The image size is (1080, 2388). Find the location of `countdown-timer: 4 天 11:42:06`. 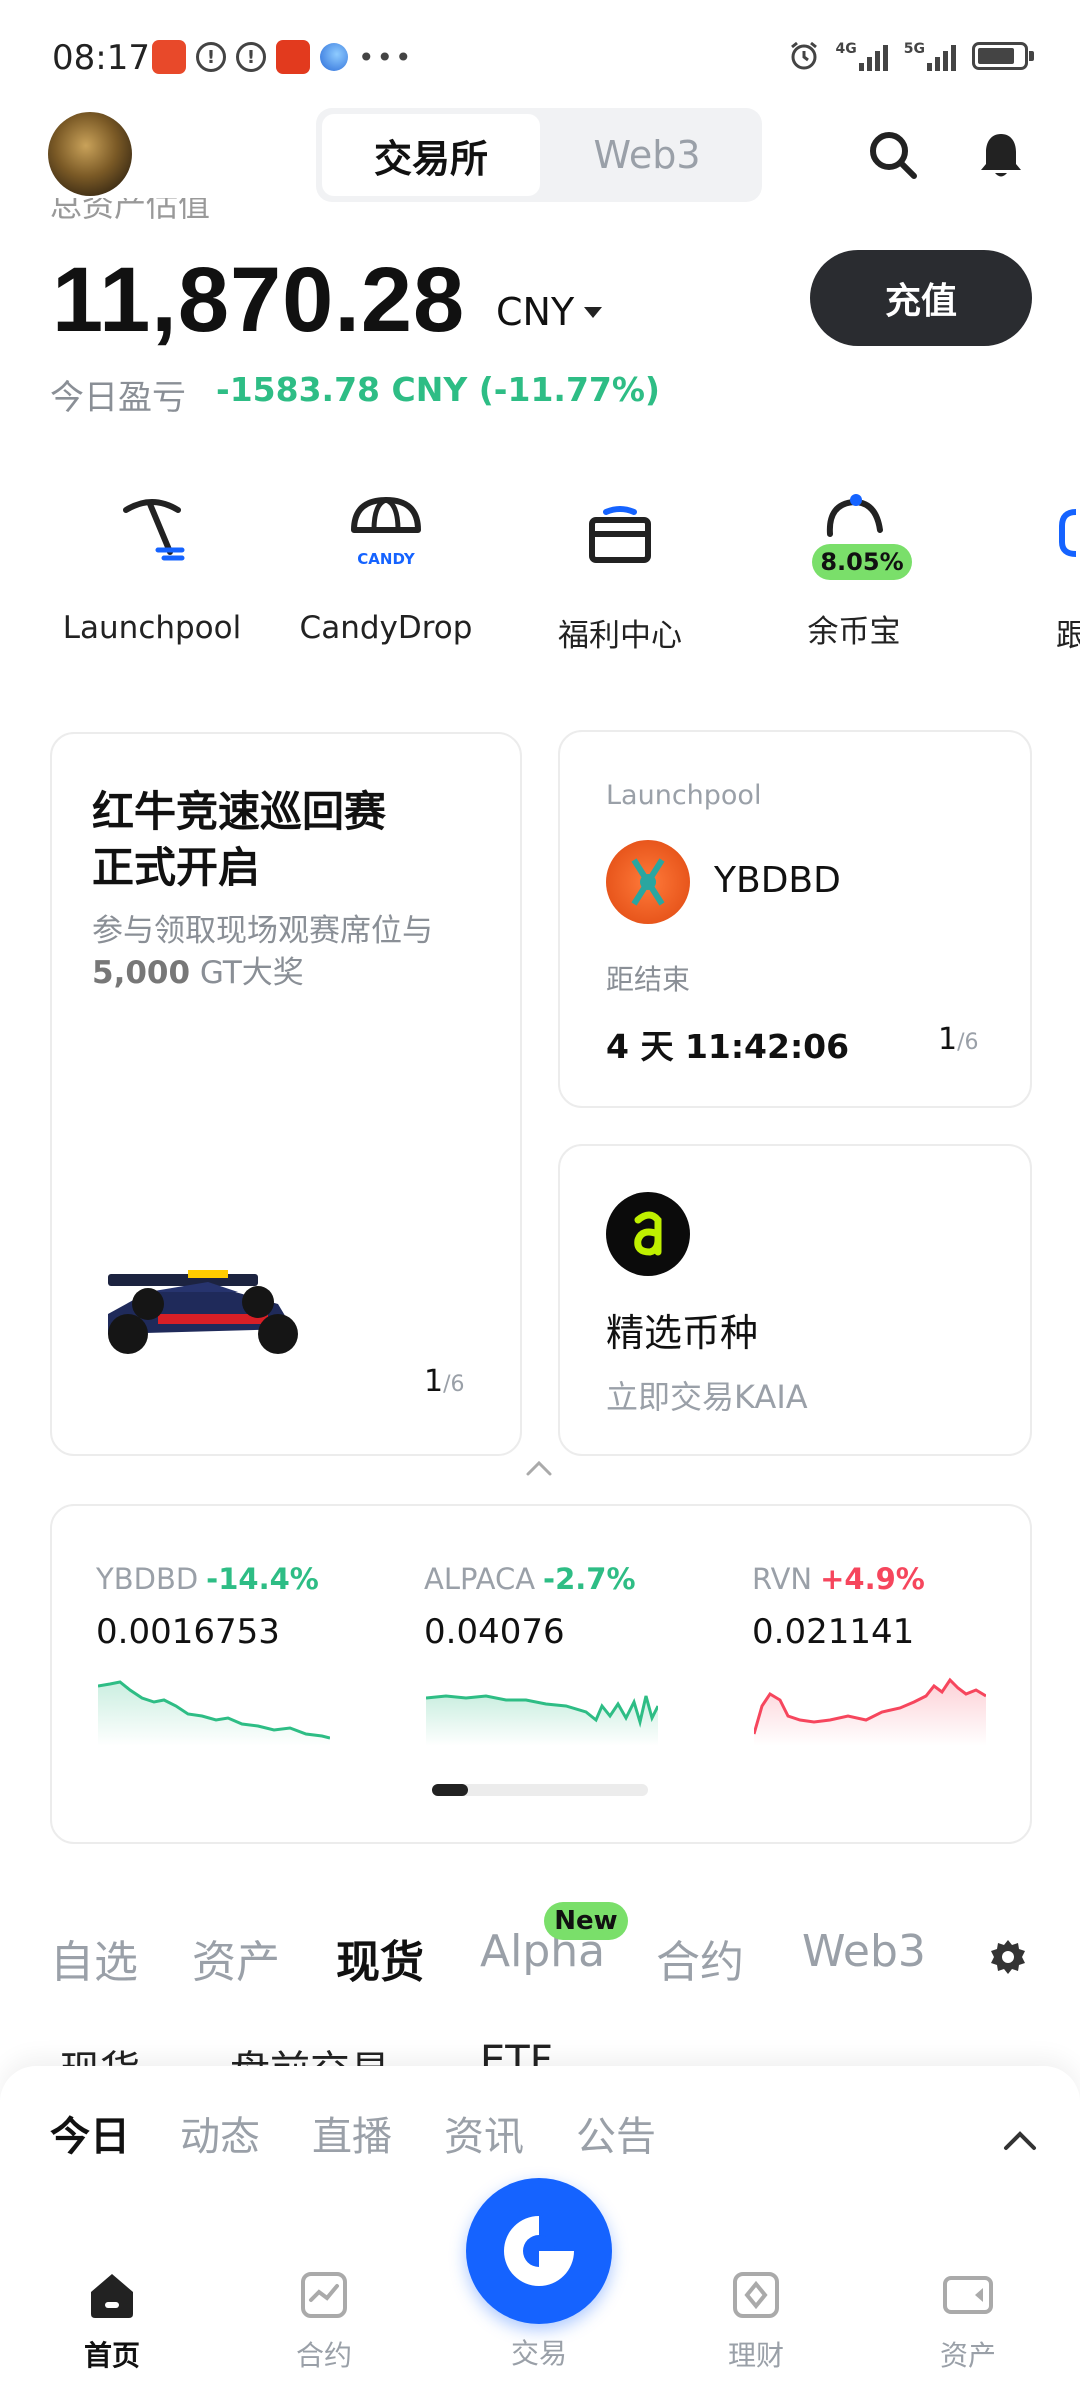

countdown-timer: 4 天 11:42:06 is located at coordinates (728, 1046).